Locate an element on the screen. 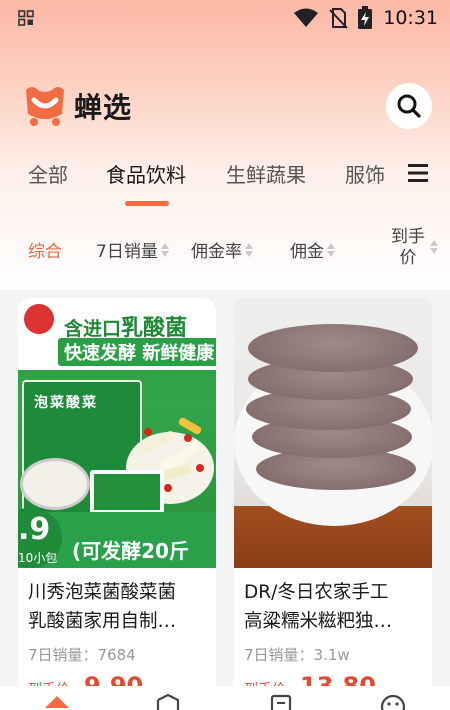 The width and height of the screenshot is (450, 710). sort-7day-sales: 7日销量 is located at coordinates (133, 249).